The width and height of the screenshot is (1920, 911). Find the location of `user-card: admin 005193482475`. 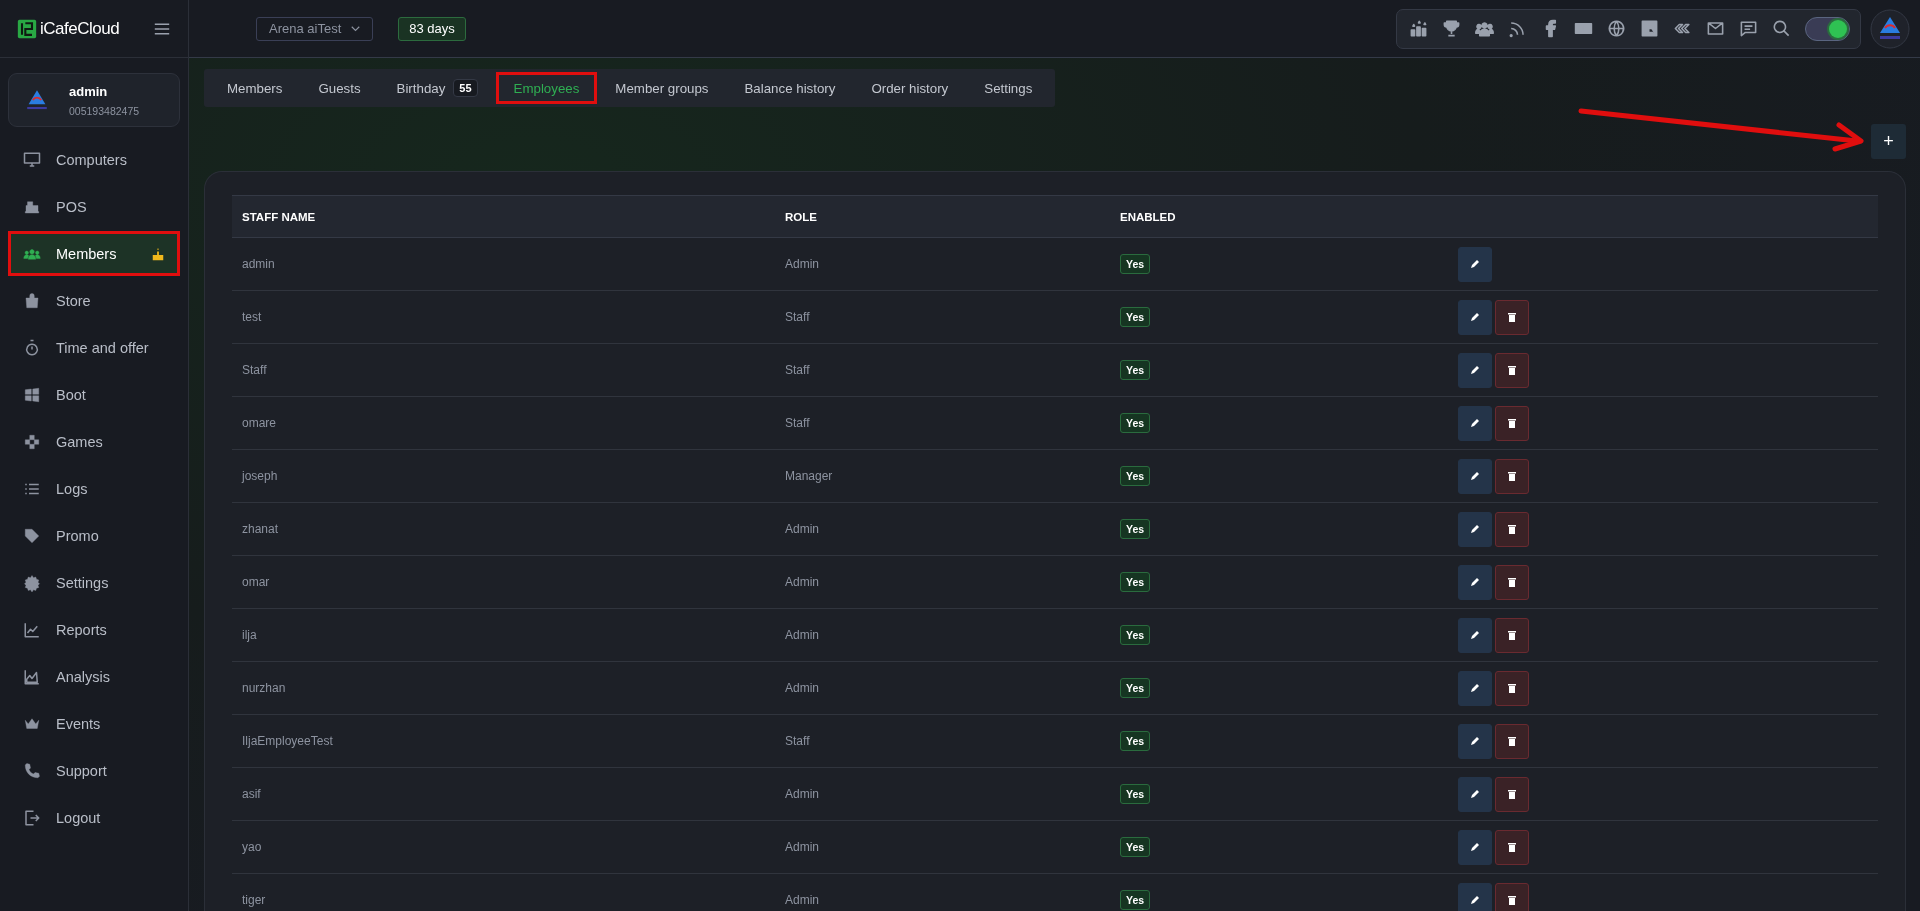

user-card: admin 005193482475 is located at coordinates (94, 100).